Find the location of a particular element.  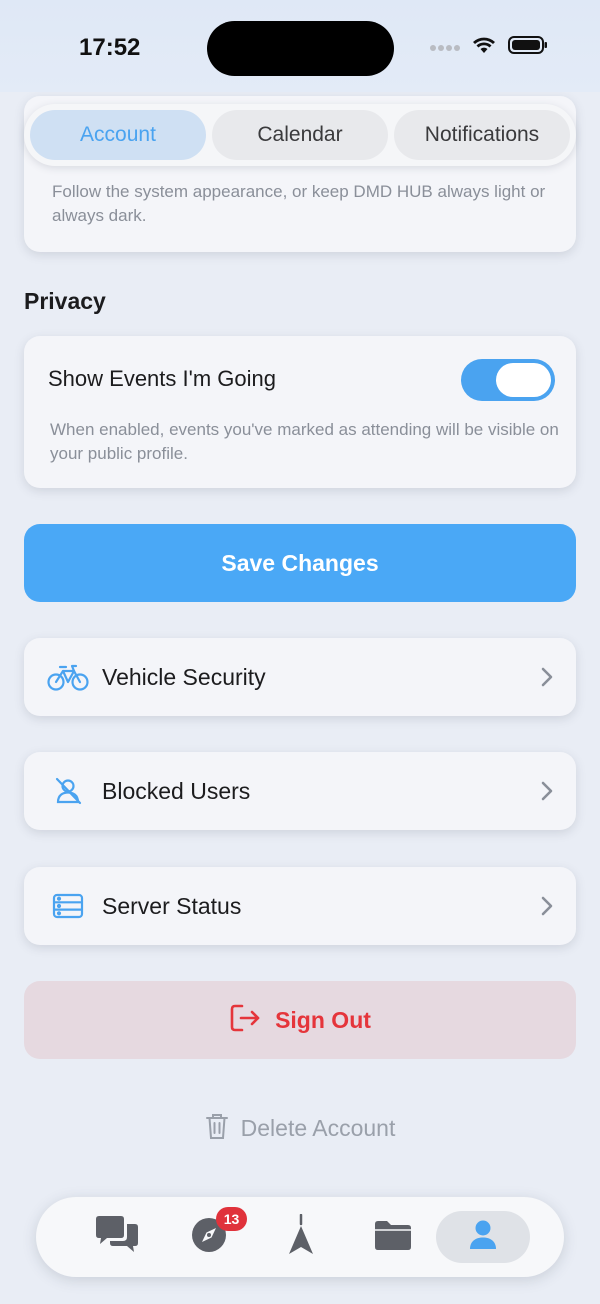

settings-tabs: Account Calendar Notifications is located at coordinates (300, 135).